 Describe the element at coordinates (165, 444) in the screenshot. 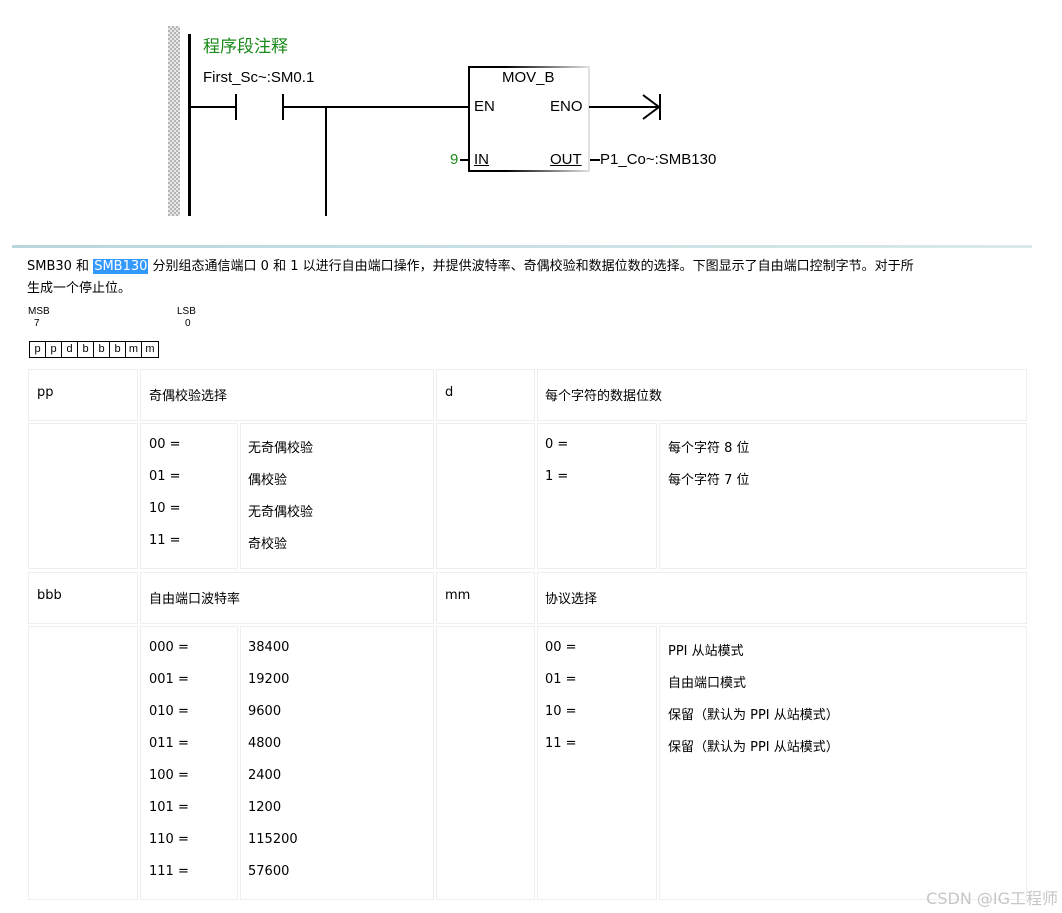

I see `parity-code: 00 =` at that location.